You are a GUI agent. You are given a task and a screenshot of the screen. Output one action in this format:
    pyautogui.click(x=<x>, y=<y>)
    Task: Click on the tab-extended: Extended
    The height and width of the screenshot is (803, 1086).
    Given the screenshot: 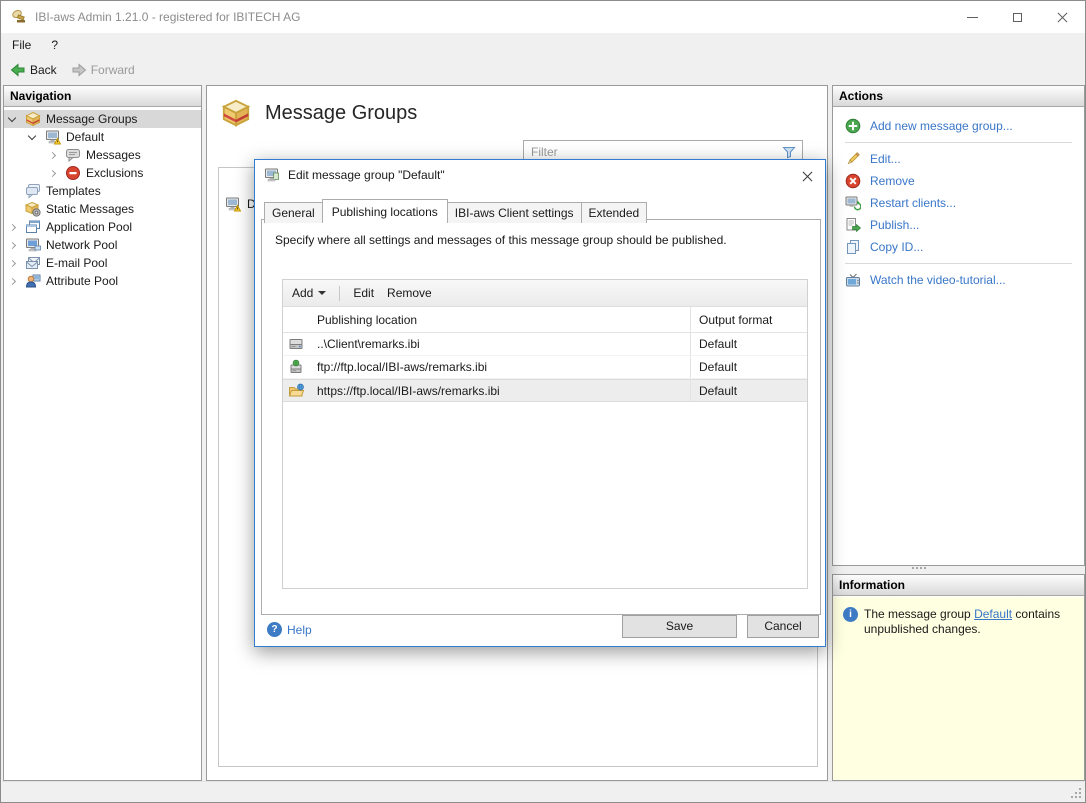 What is the action you would take?
    pyautogui.click(x=614, y=212)
    